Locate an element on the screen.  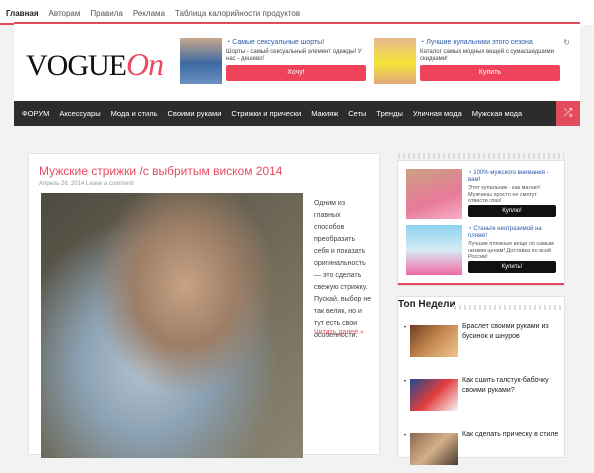
shuffle-icon: ⤮ is located at coordinates (568, 113).